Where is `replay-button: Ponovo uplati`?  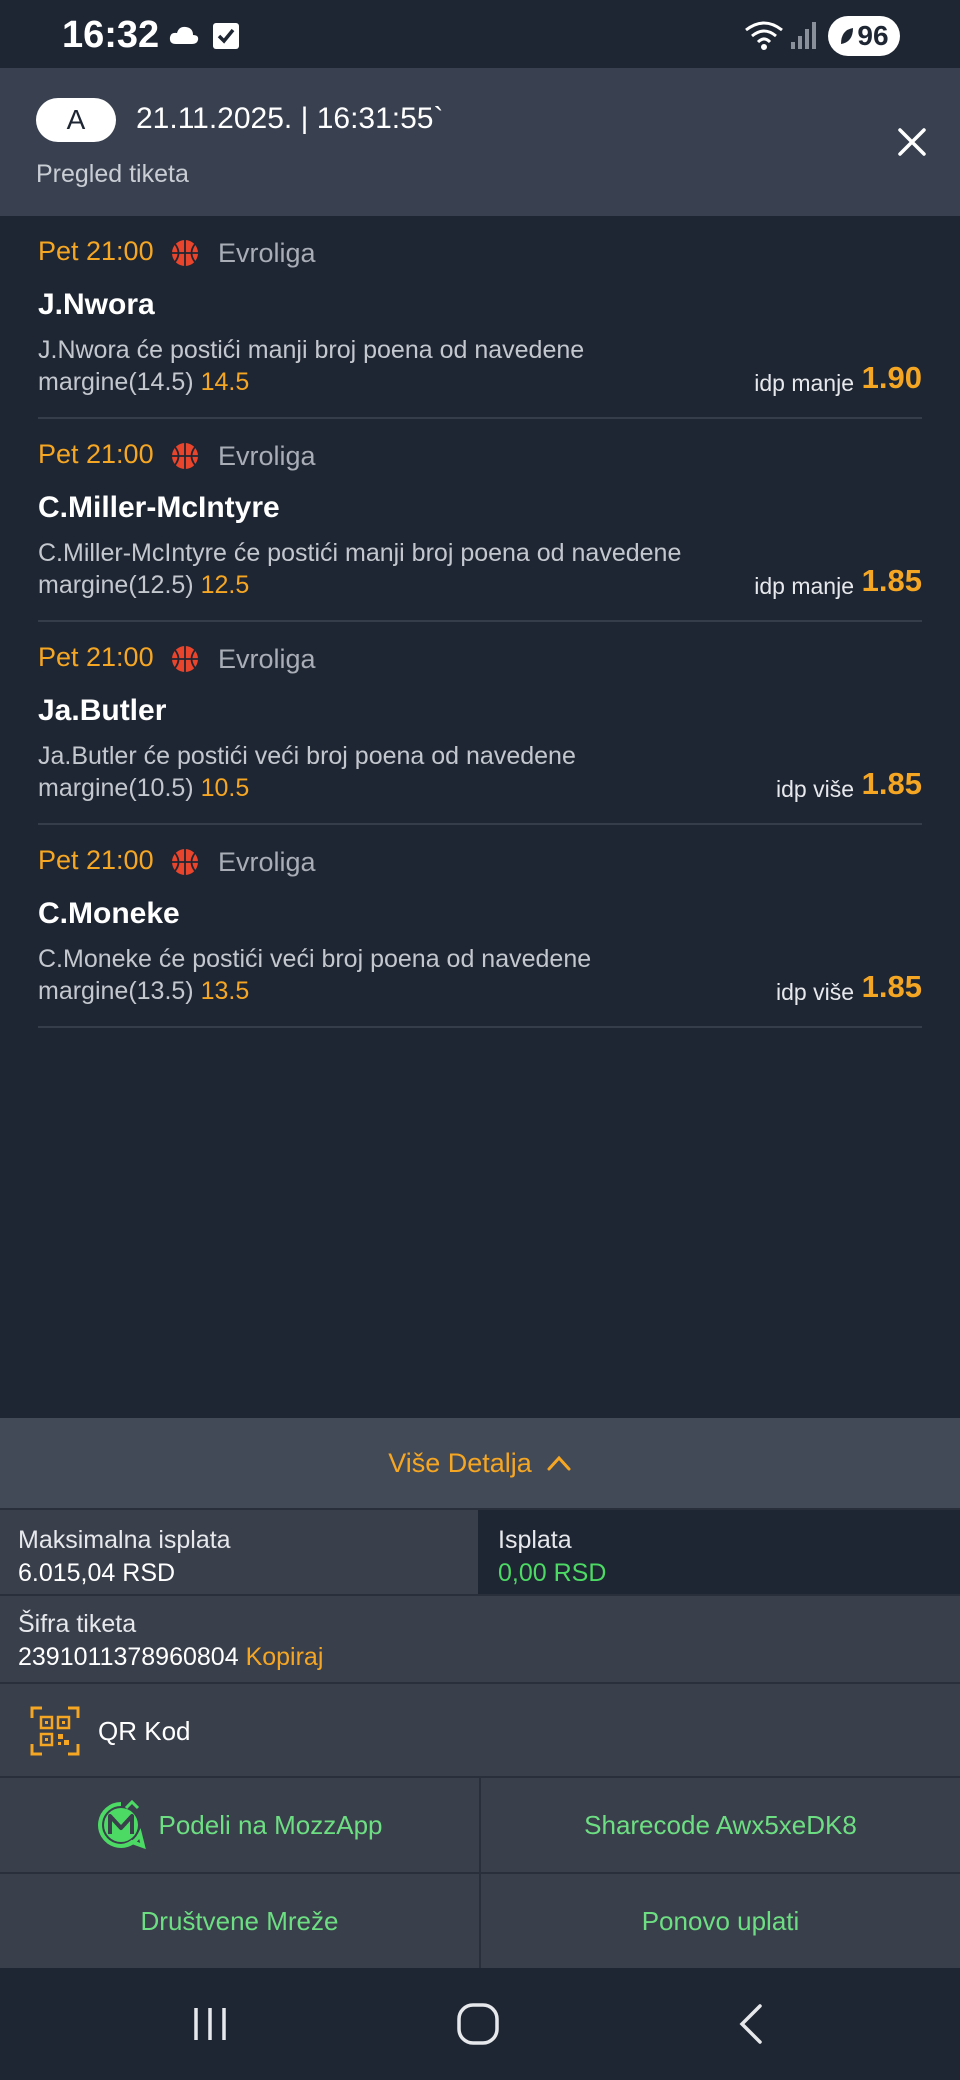 replay-button: Ponovo uplati is located at coordinates (719, 1921).